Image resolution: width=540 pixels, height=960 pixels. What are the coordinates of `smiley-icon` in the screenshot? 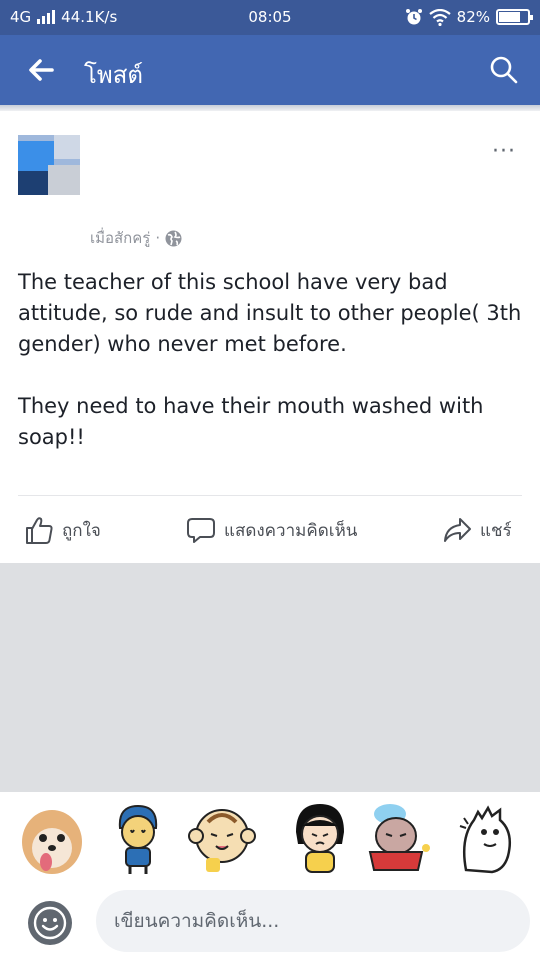 It's located at (50, 923).